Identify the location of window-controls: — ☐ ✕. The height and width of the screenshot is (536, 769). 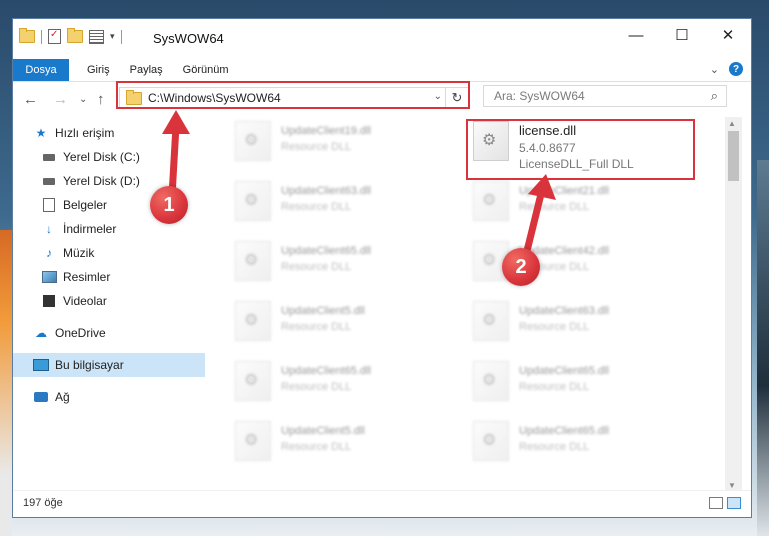
(682, 35).